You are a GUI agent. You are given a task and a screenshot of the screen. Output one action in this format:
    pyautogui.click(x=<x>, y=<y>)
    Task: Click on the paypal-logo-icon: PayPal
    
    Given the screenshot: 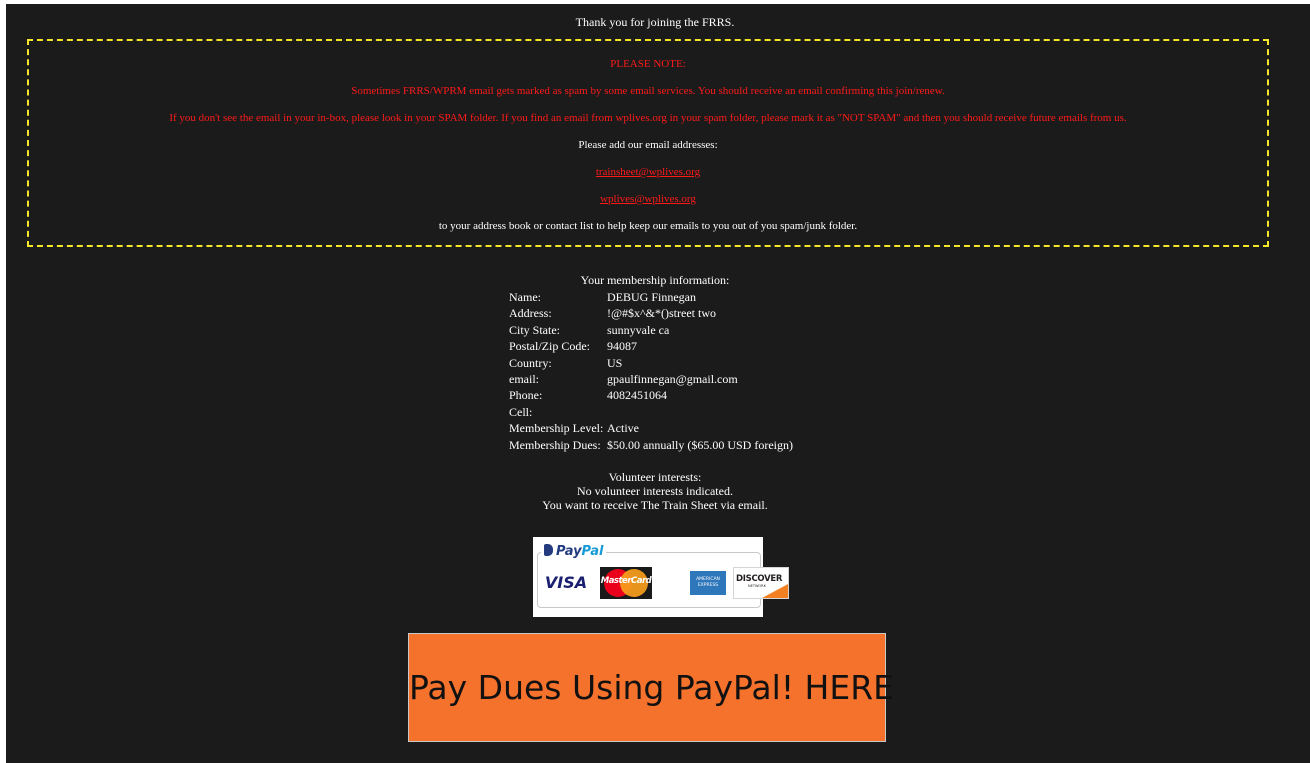 What is the action you would take?
    pyautogui.click(x=574, y=552)
    